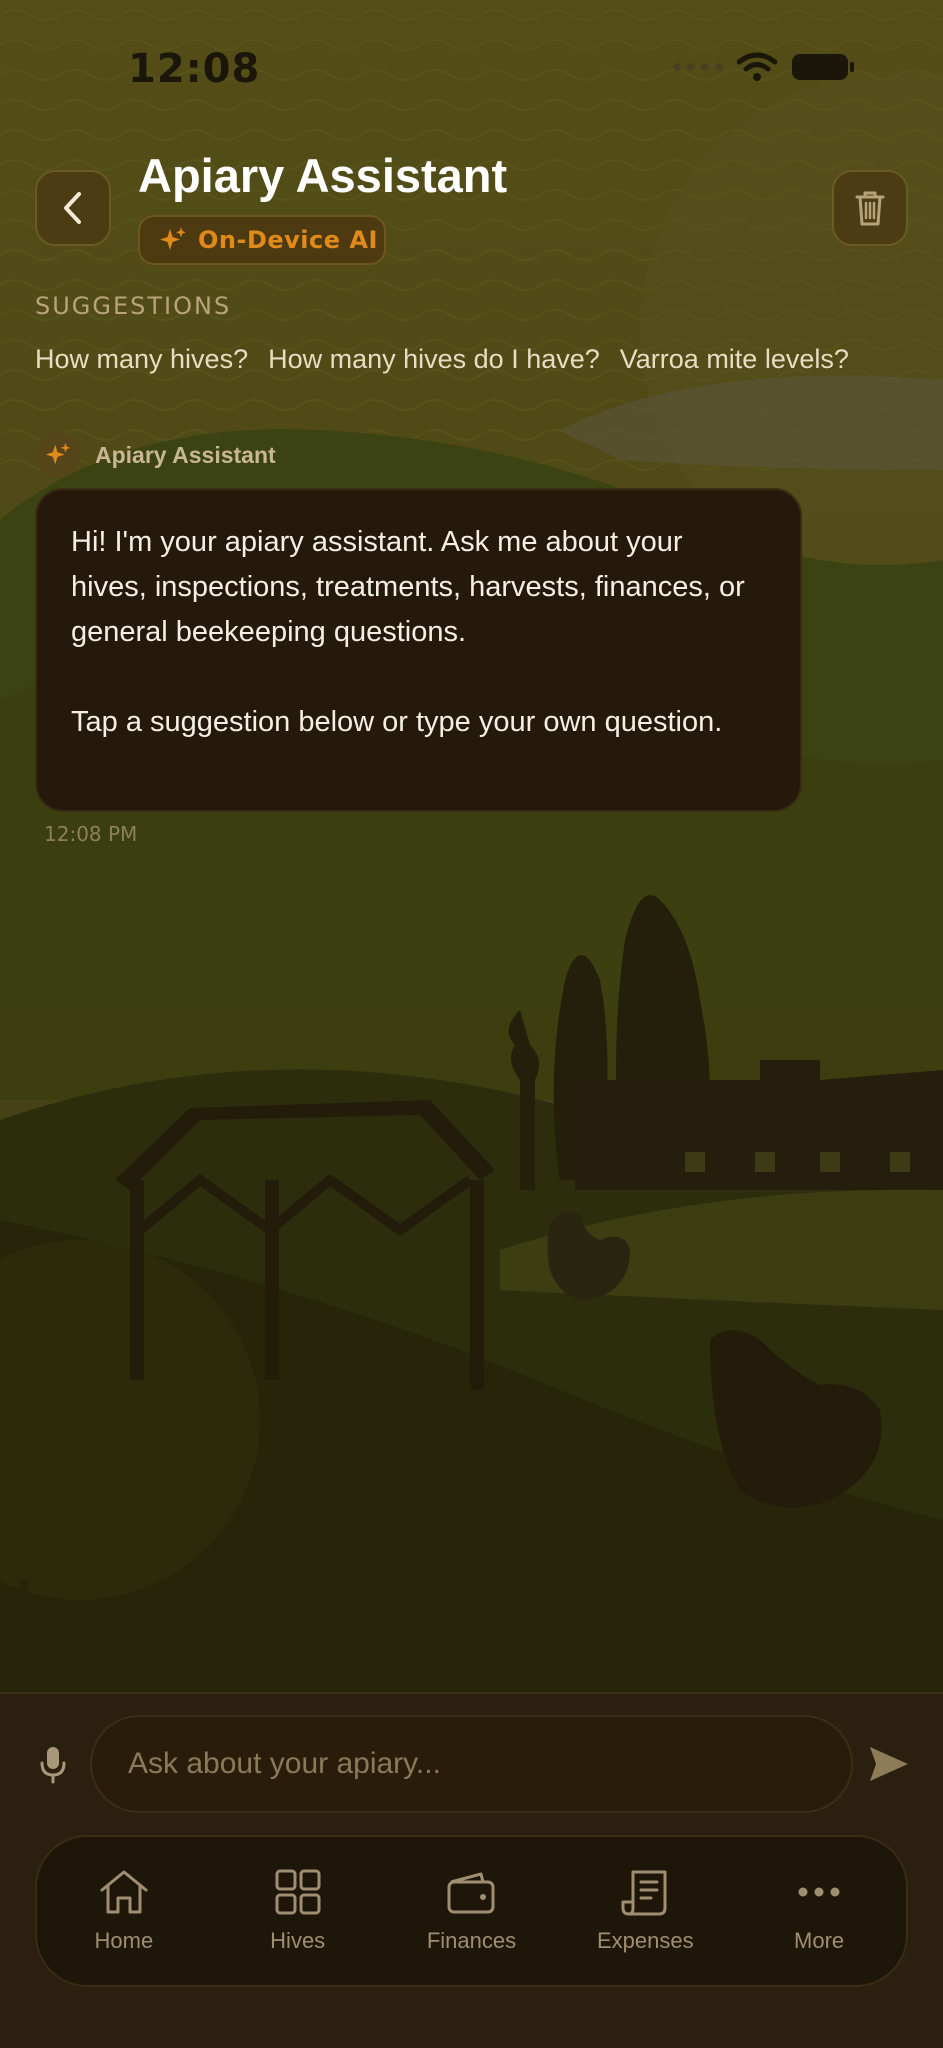 The height and width of the screenshot is (2048, 943). Describe the element at coordinates (185, 454) in the screenshot. I see `message-sender: Apiary Assistant` at that location.